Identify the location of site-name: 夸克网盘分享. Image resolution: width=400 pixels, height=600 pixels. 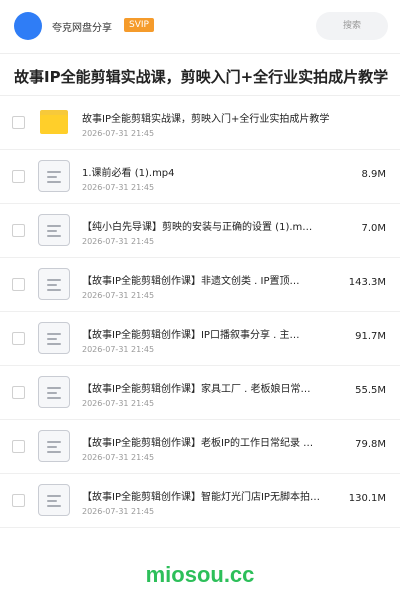
(82, 28).